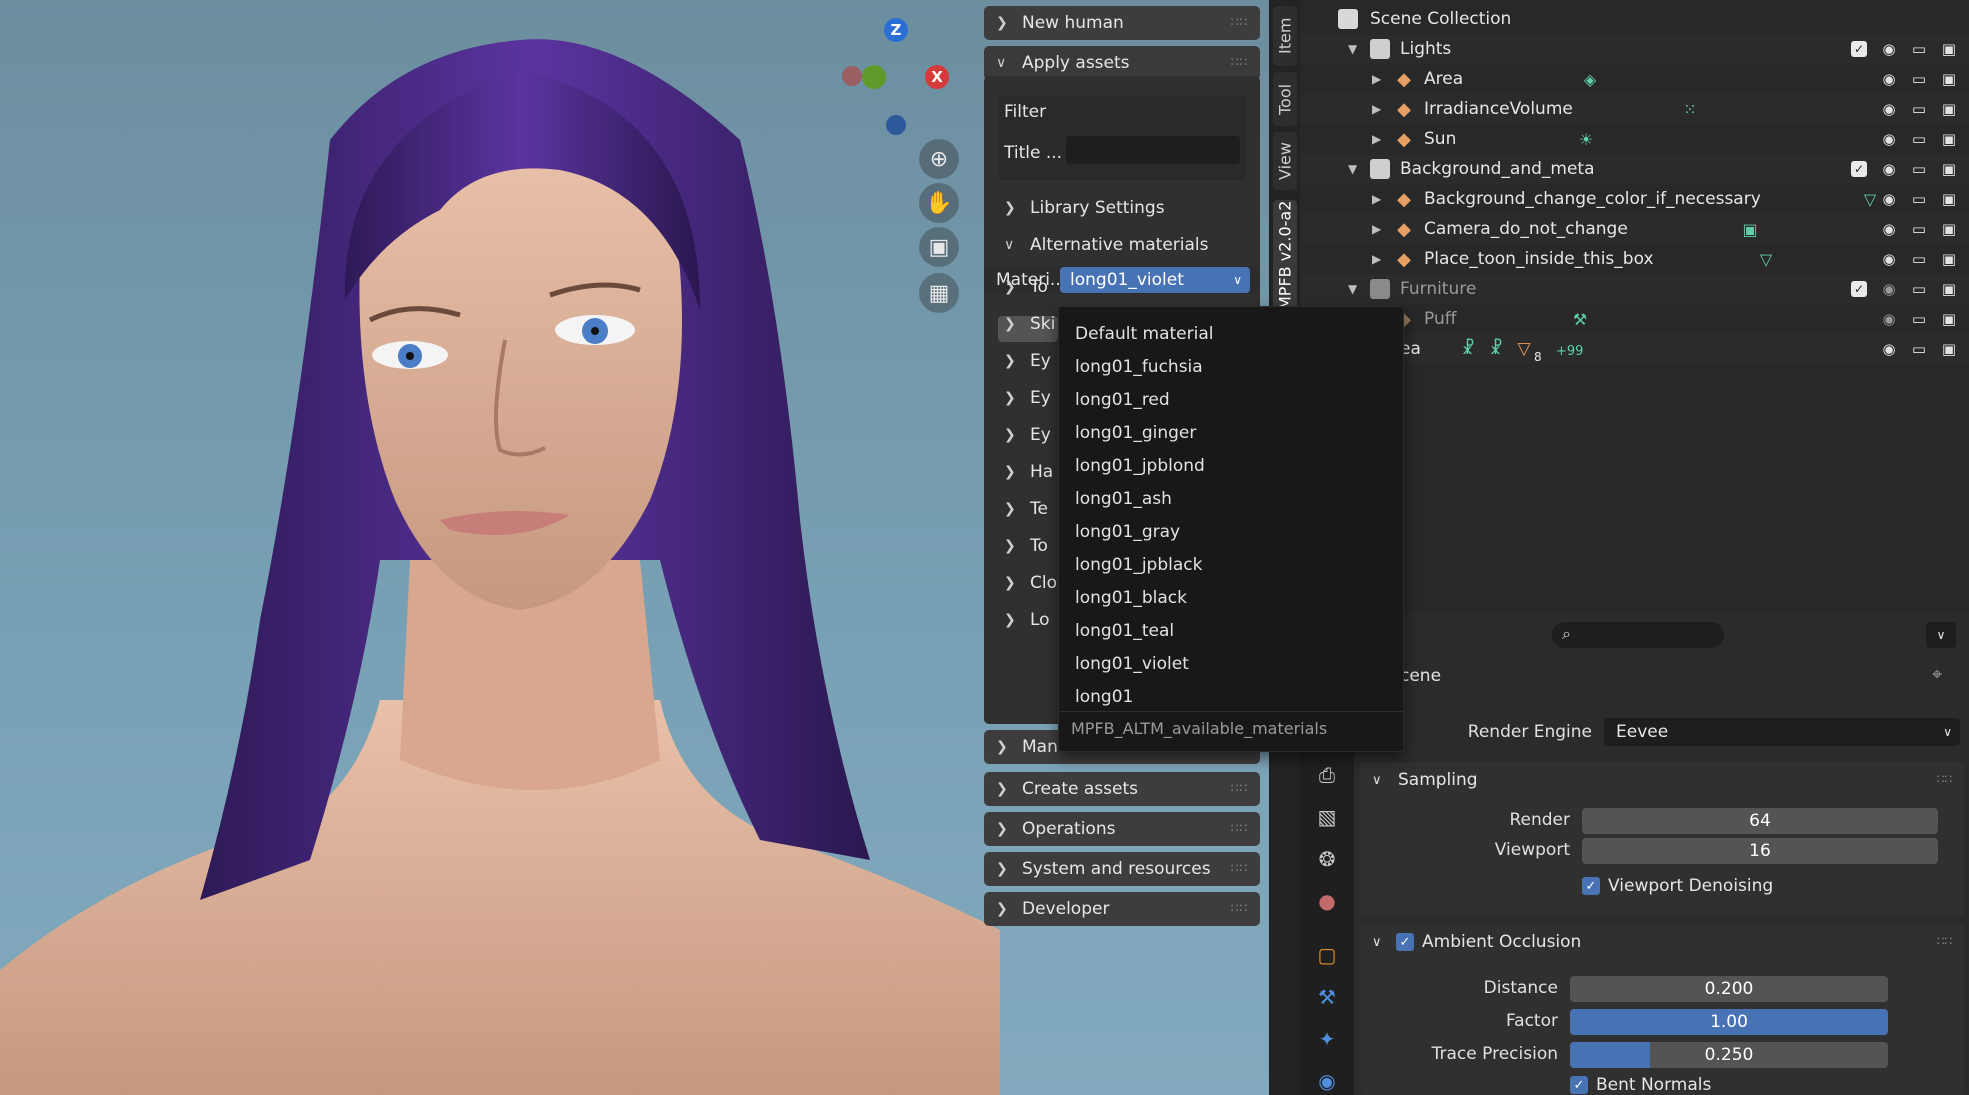 This screenshot has width=1969, height=1095. I want to click on object-data-icon: ☀, so click(1586, 139).